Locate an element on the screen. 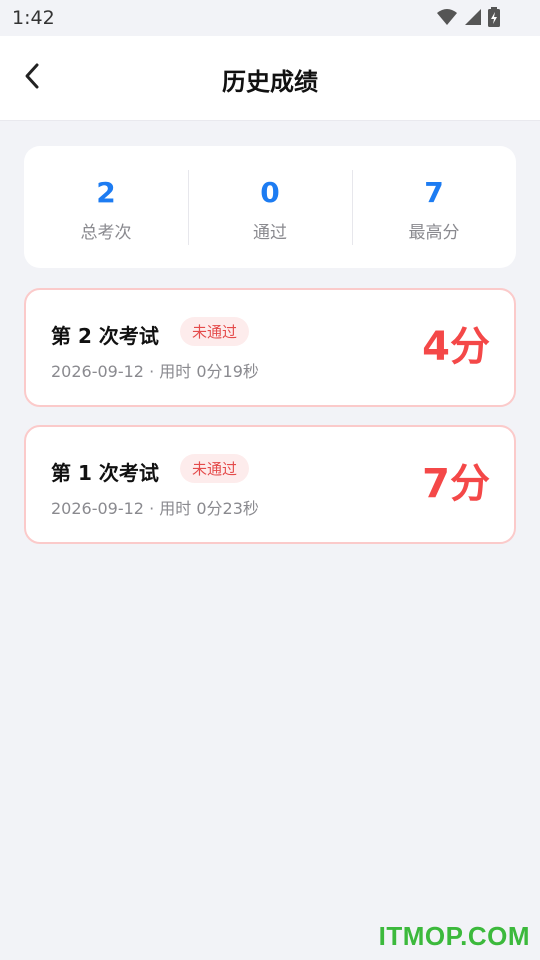 The height and width of the screenshot is (960, 540). record-meta: 2026-09-12 · 用时 0分19秒 is located at coordinates (155, 371).